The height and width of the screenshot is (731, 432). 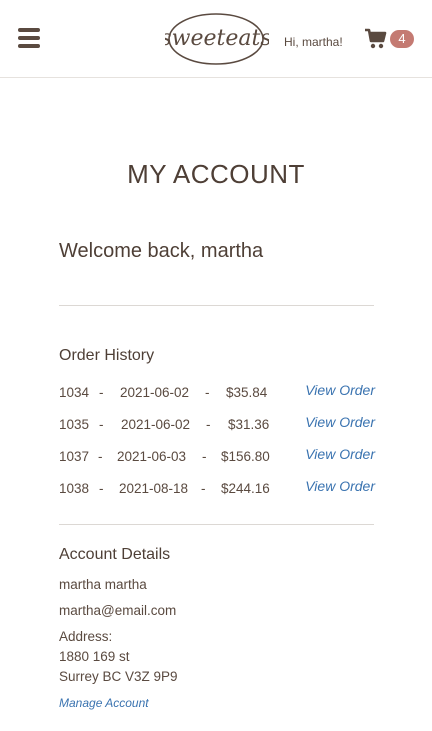 I want to click on site-header: sweeteats Hi, martha! 4, so click(x=216, y=39).